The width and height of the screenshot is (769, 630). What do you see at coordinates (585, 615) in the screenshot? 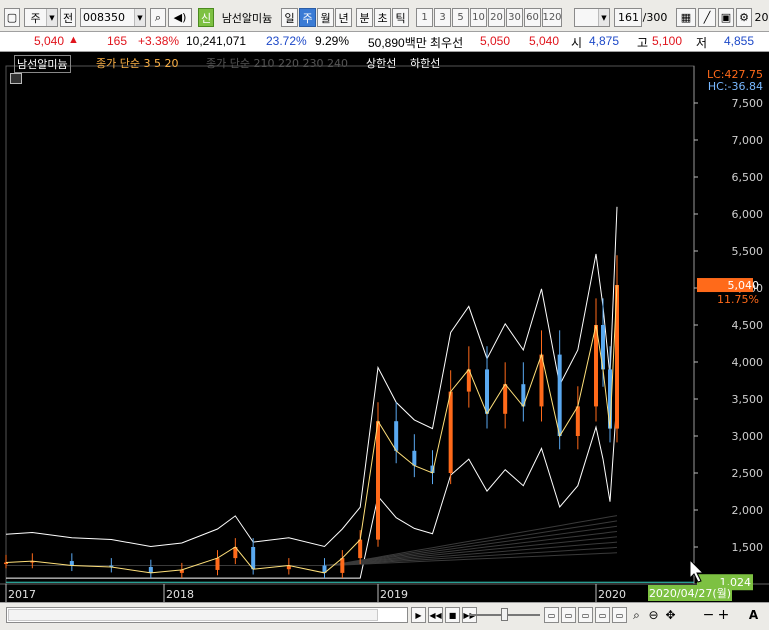
I see `layout-icon-3: ▭` at bounding box center [585, 615].